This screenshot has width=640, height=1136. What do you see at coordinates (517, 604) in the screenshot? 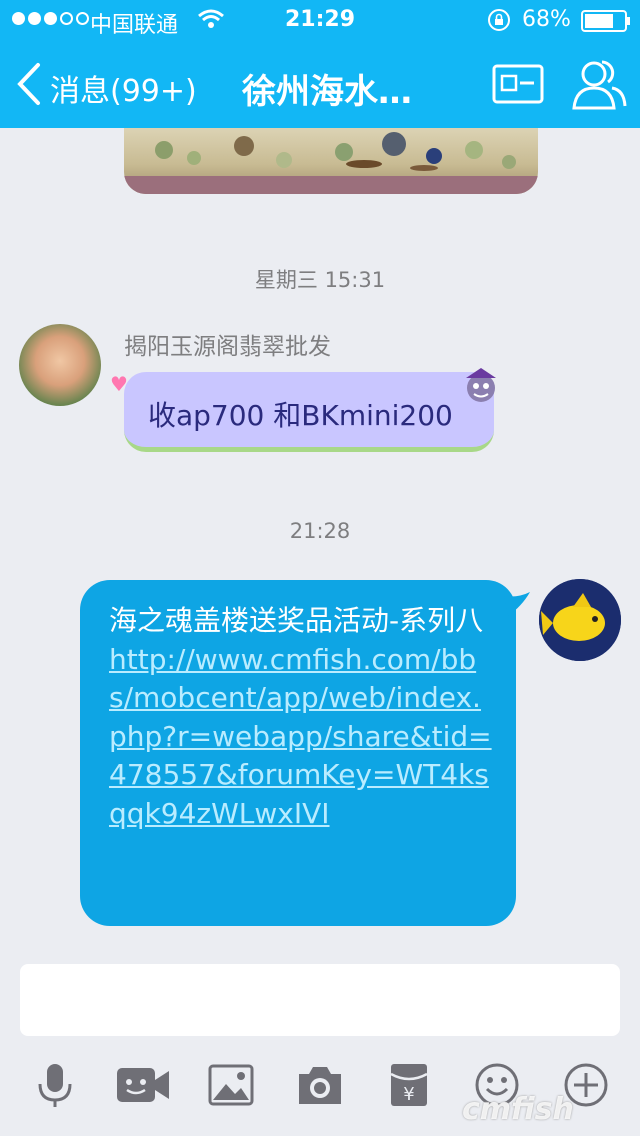
I see `bubble-tail` at bounding box center [517, 604].